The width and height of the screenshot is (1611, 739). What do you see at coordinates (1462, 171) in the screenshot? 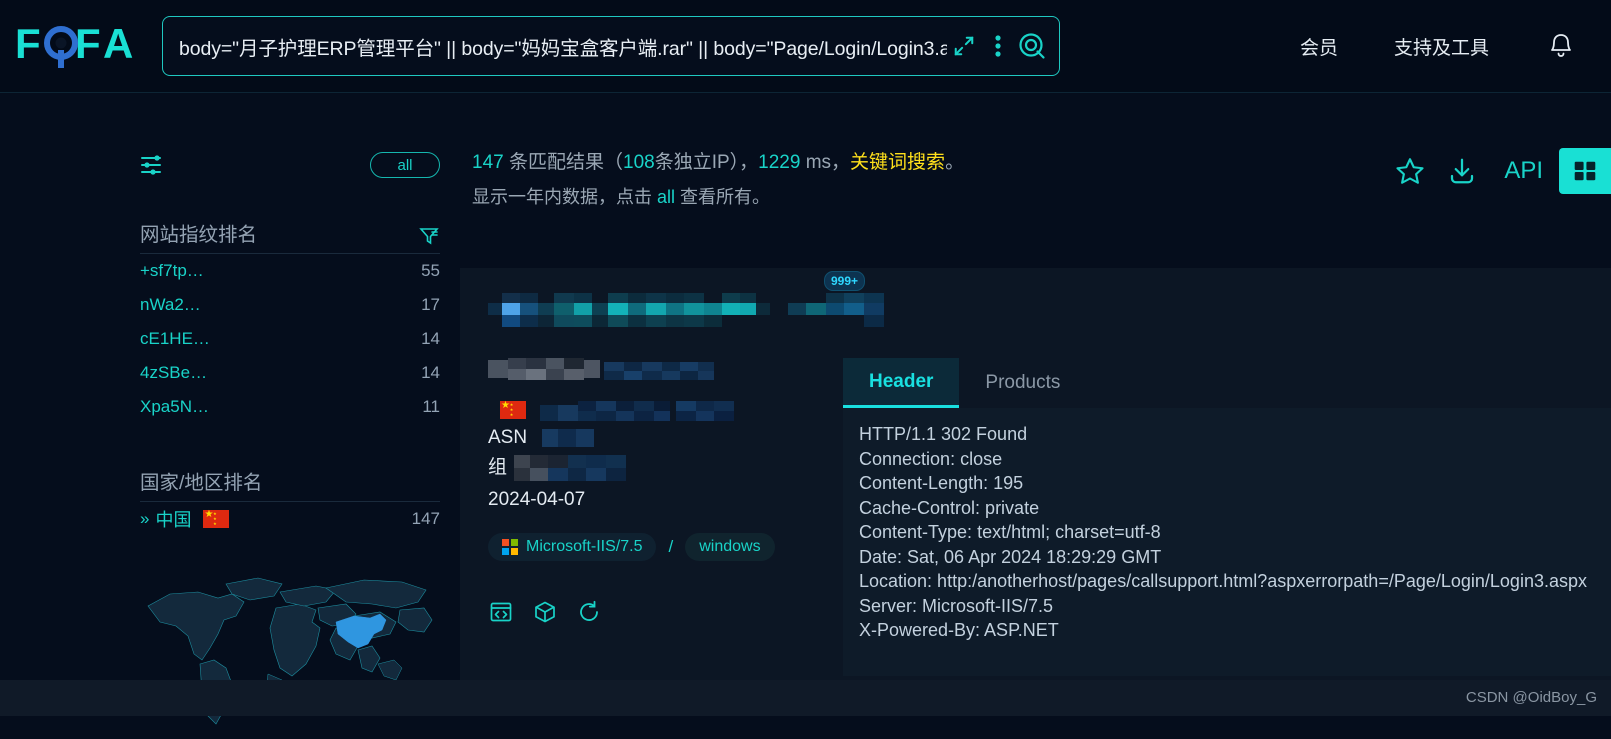
I see `download-icon` at bounding box center [1462, 171].